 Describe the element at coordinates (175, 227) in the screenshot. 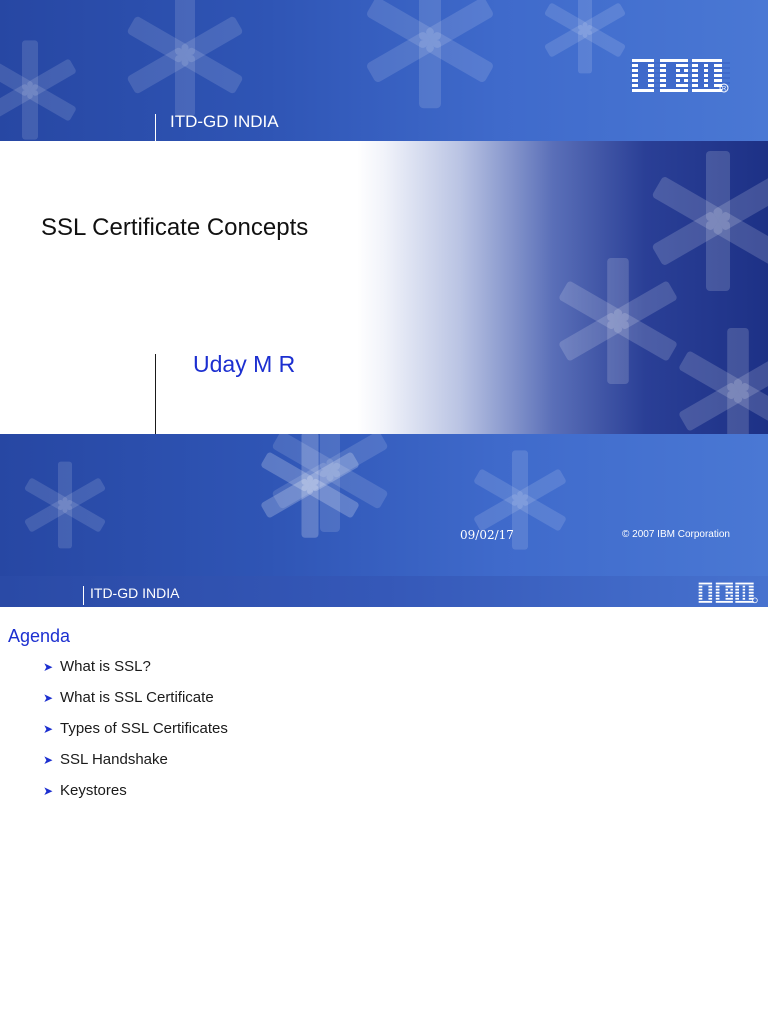

I see `slide-title: SSL Certificate Concepts` at that location.